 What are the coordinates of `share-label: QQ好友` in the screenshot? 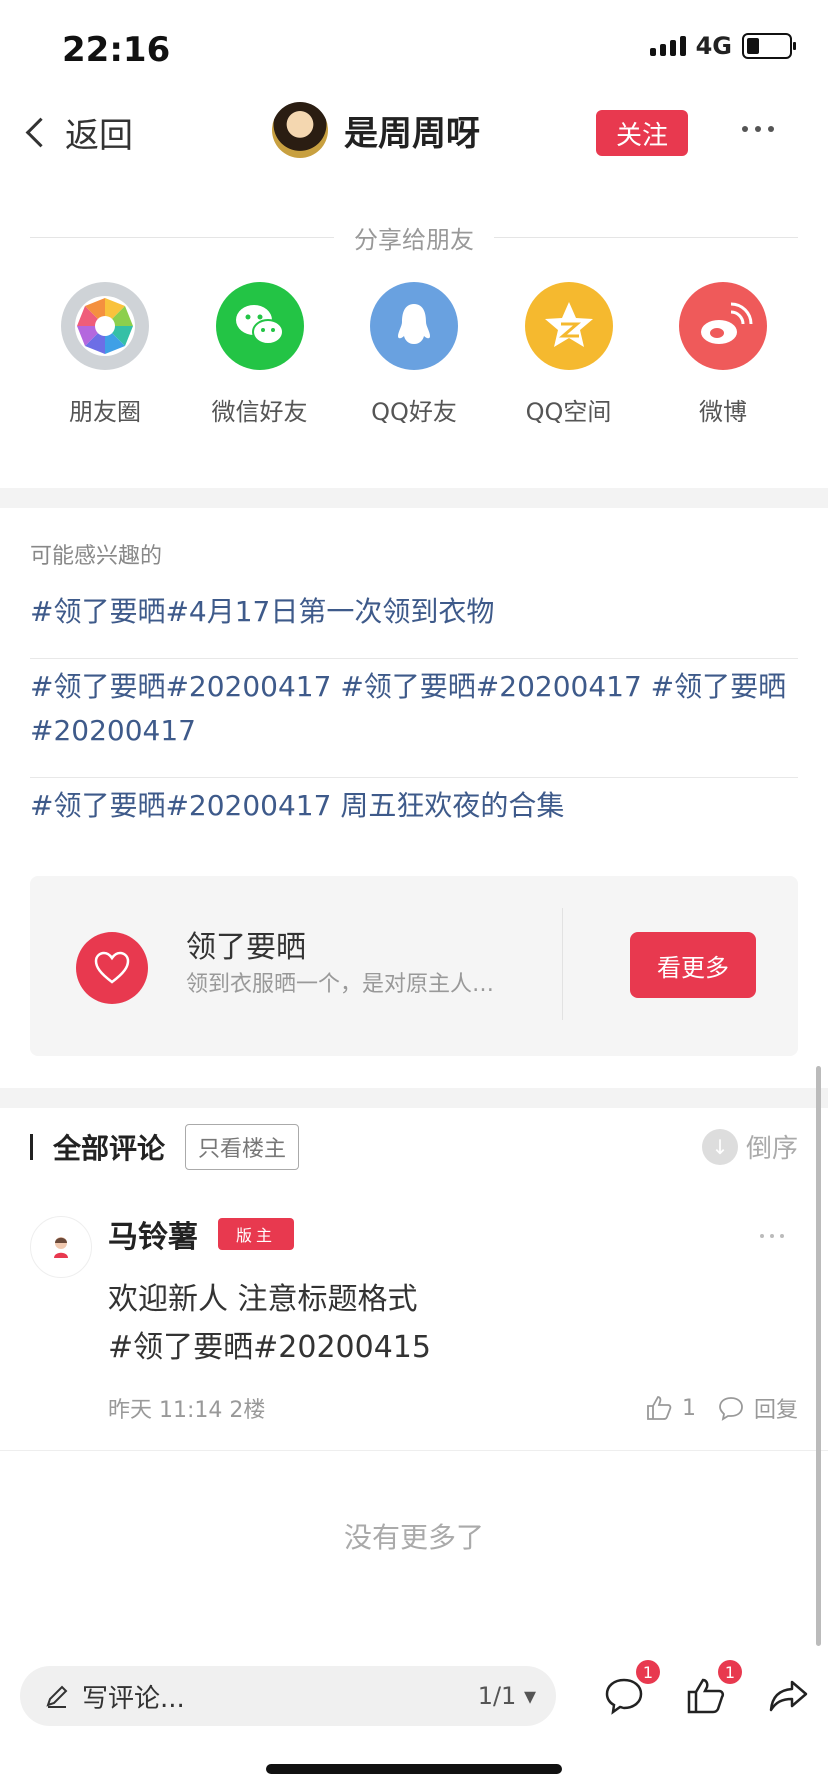 It's located at (414, 412).